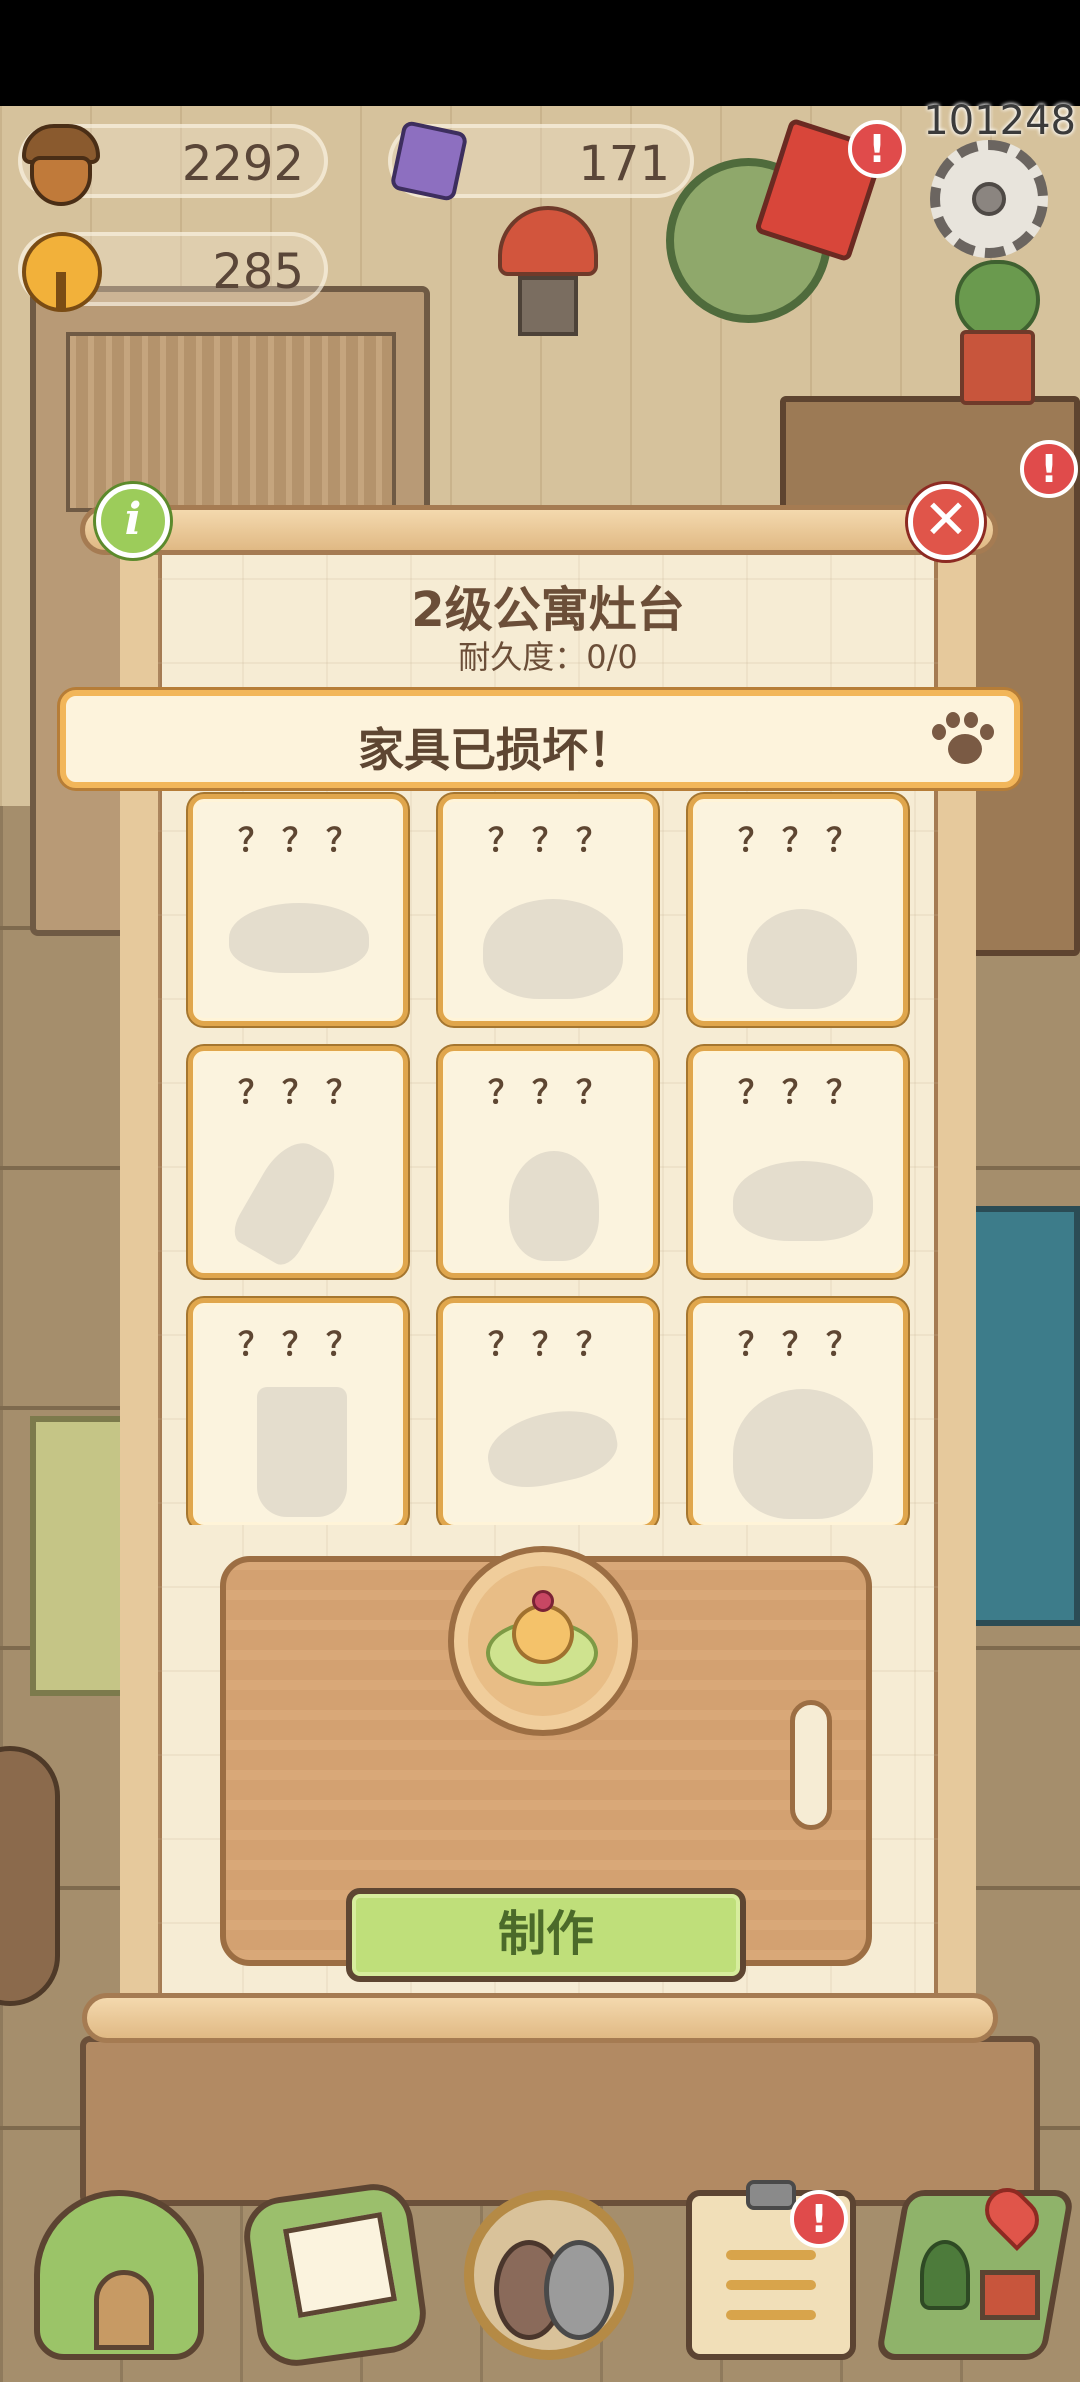  I want to click on info-icon: i, so click(133, 521).